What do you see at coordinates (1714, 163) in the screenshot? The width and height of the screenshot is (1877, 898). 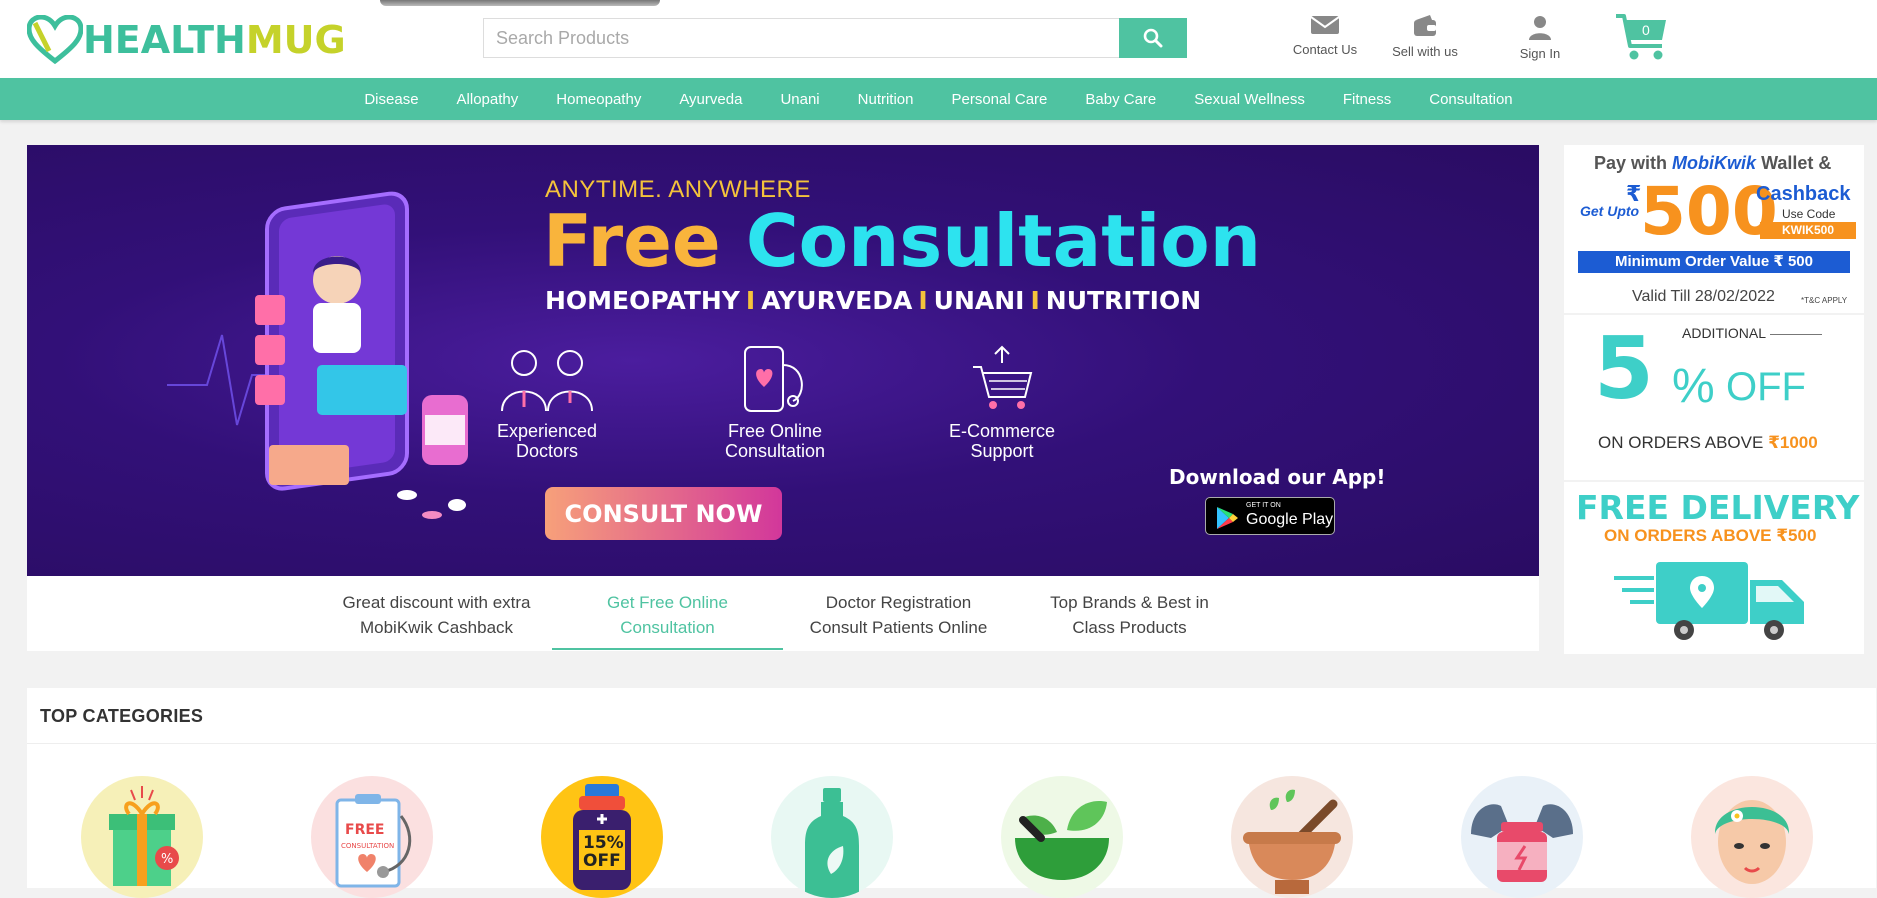 I see `mobikwik-brand: MobiKwik` at bounding box center [1714, 163].